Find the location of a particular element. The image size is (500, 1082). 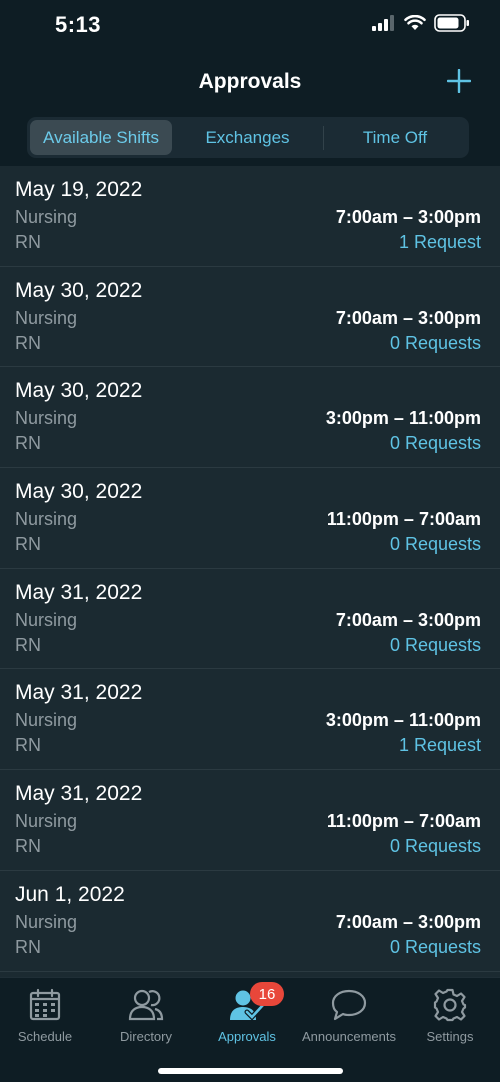

tab-label: Schedule is located at coordinates (45, 1036).